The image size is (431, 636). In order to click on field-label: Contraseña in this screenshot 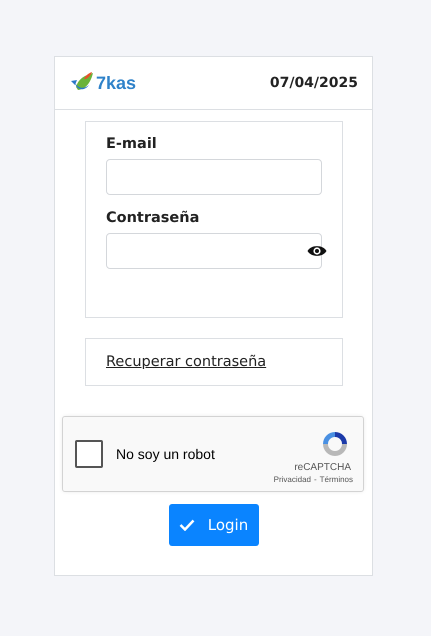, I will do `click(153, 218)`.